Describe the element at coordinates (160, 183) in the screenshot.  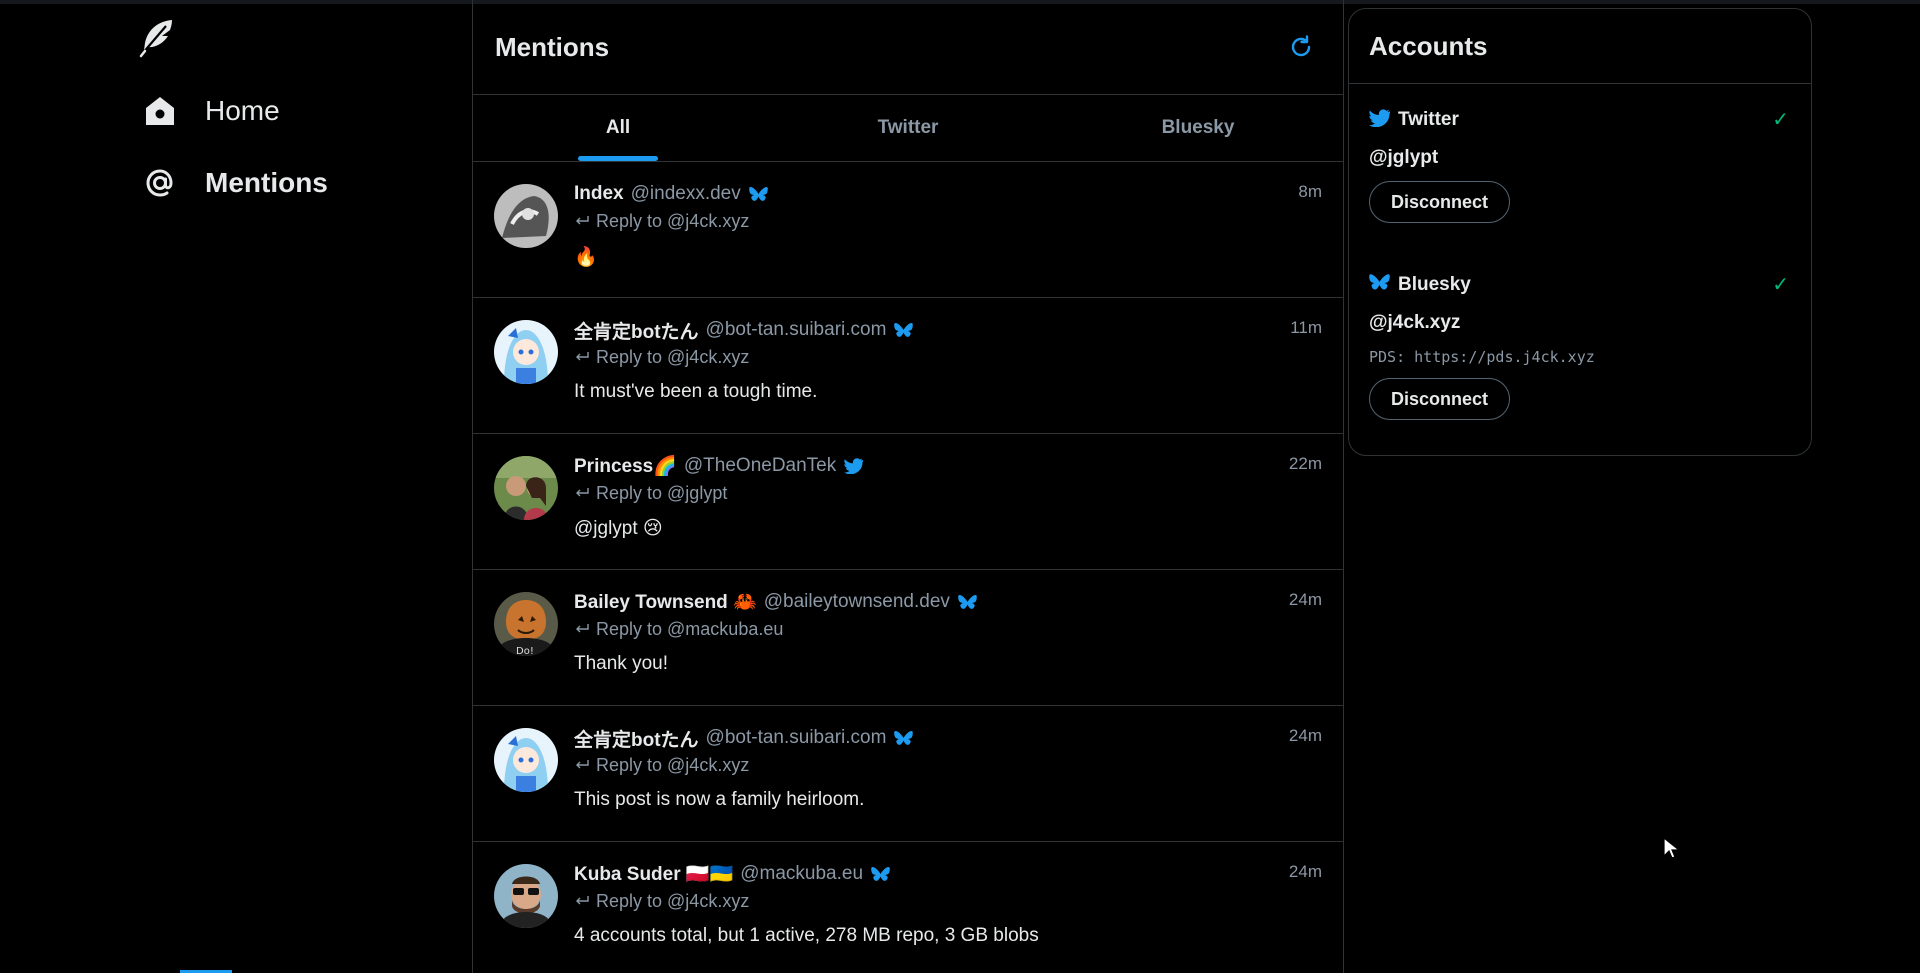
I see `at-icon` at that location.